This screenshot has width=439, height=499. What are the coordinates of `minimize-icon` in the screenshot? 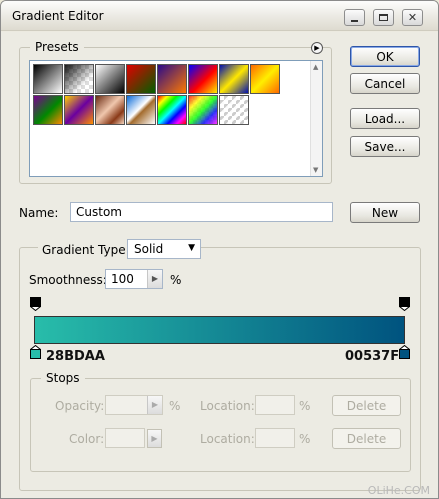 It's located at (354, 20).